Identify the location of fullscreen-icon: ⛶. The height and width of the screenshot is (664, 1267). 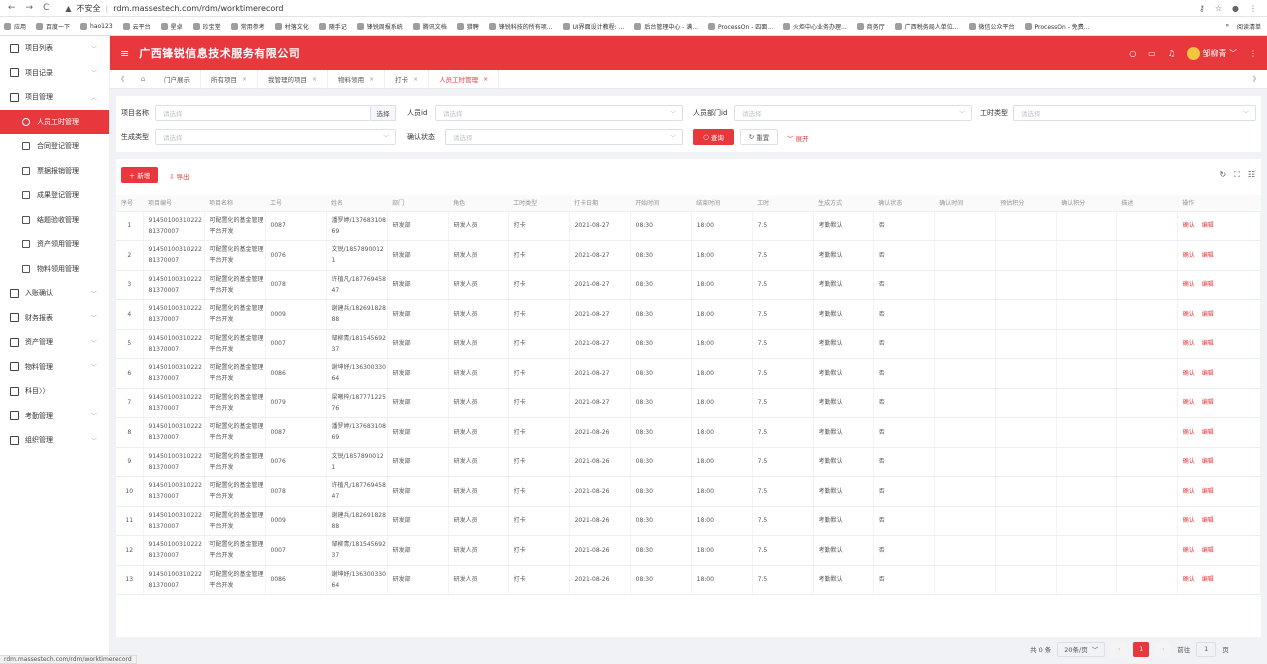
(1237, 175).